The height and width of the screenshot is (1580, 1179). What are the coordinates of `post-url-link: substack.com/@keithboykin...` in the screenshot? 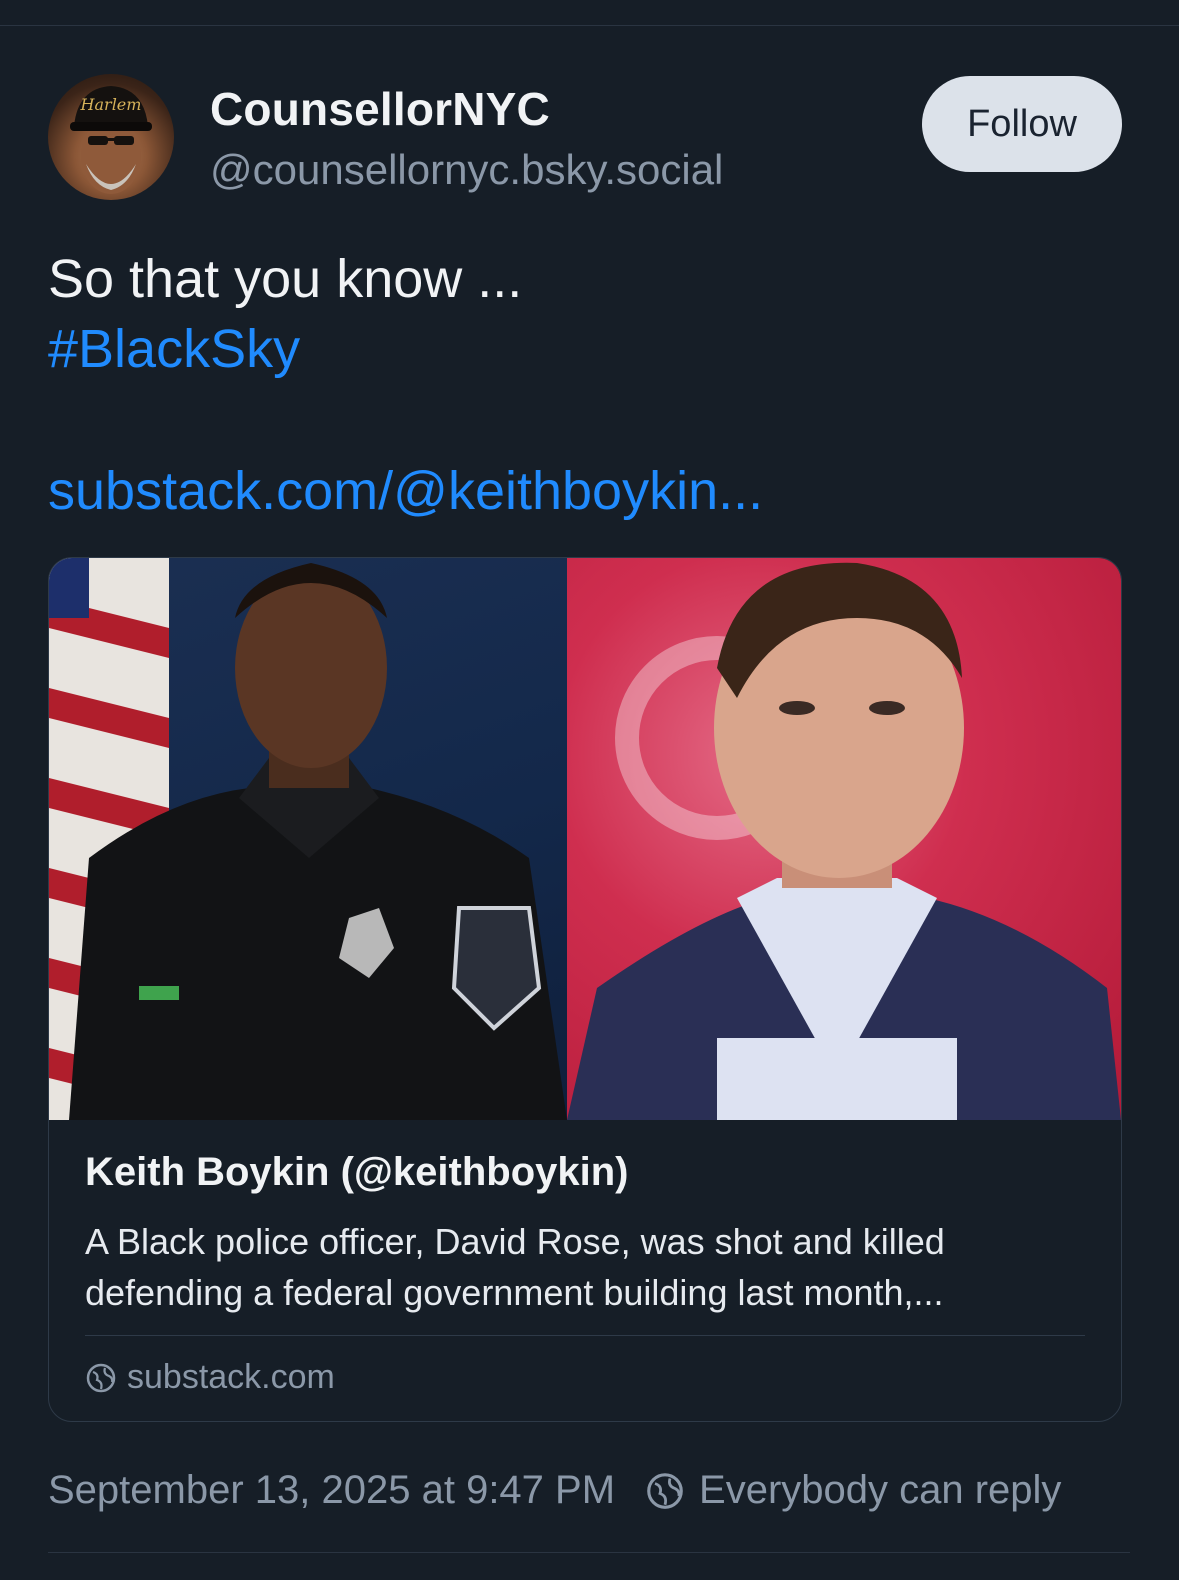 It's located at (405, 491).